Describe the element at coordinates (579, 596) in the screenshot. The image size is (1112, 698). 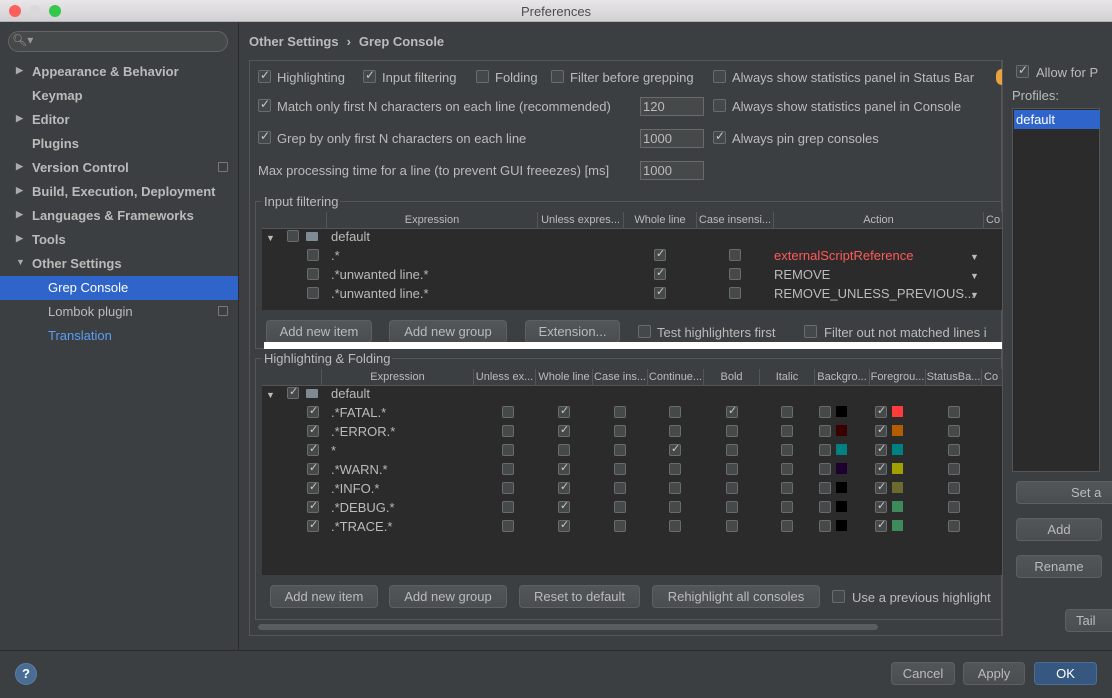
I see `reset-to-default-button: Reset to default` at that location.